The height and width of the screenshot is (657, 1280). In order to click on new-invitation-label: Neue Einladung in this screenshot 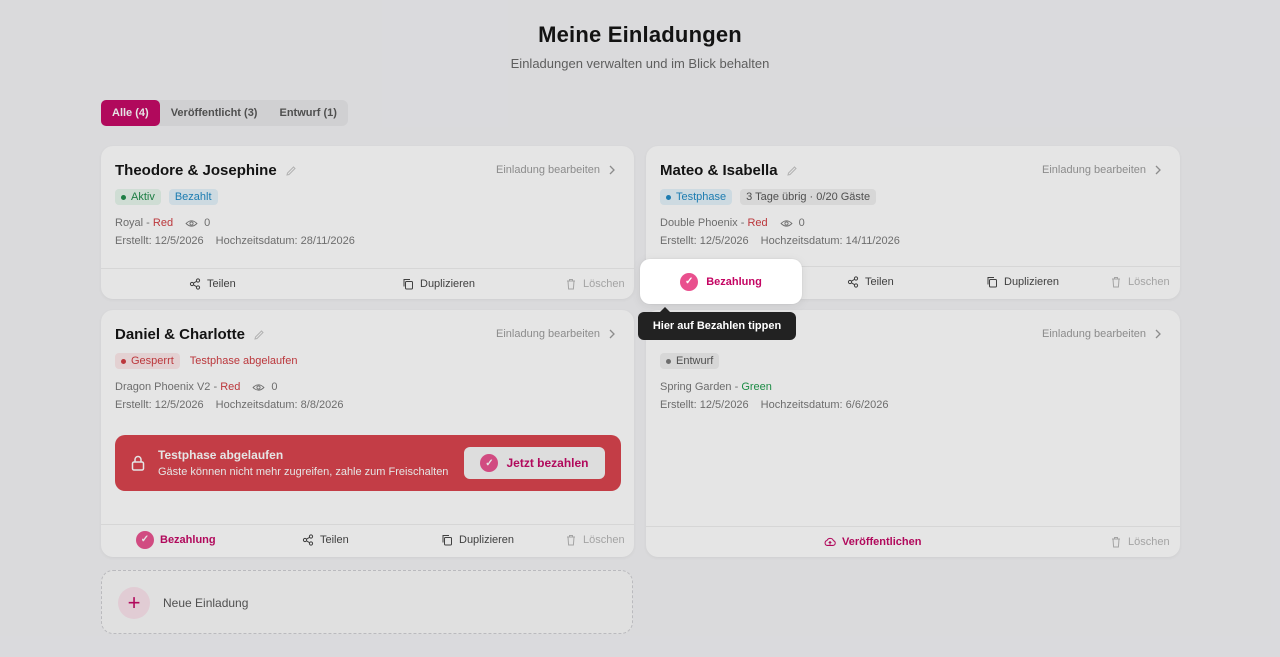, I will do `click(206, 603)`.